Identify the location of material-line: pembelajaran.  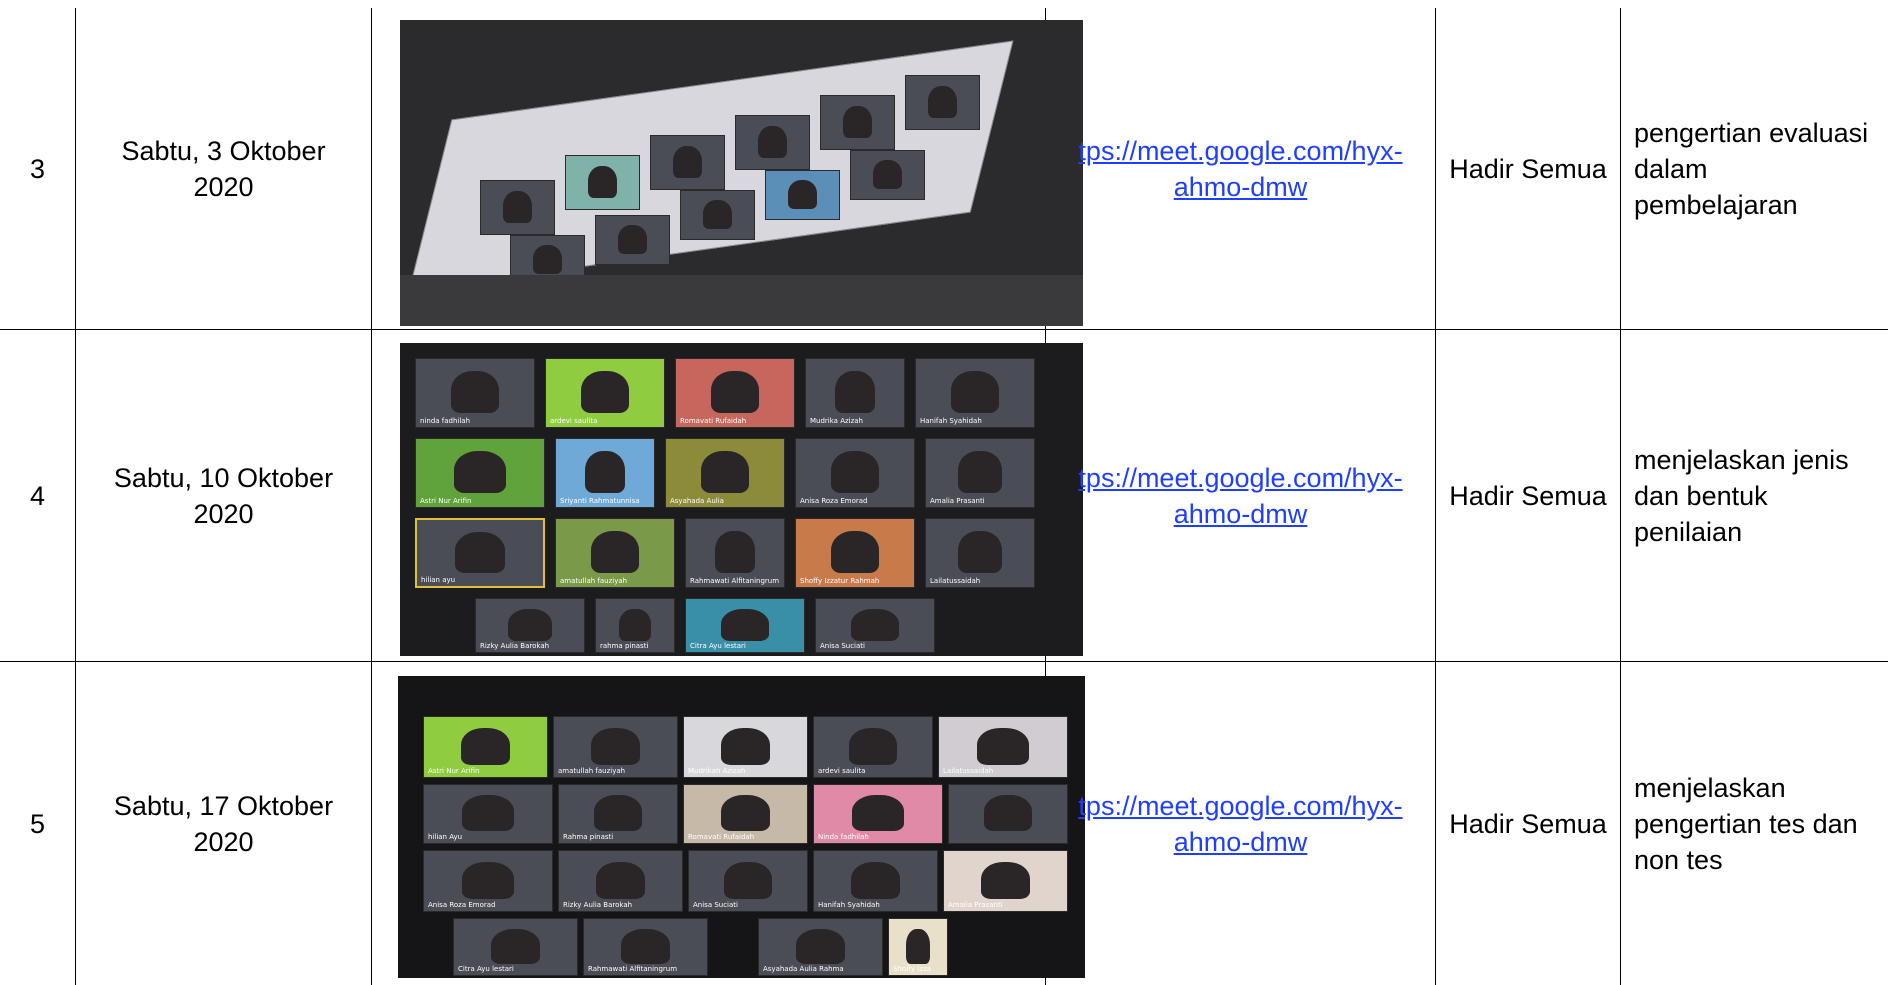
(1716, 204).